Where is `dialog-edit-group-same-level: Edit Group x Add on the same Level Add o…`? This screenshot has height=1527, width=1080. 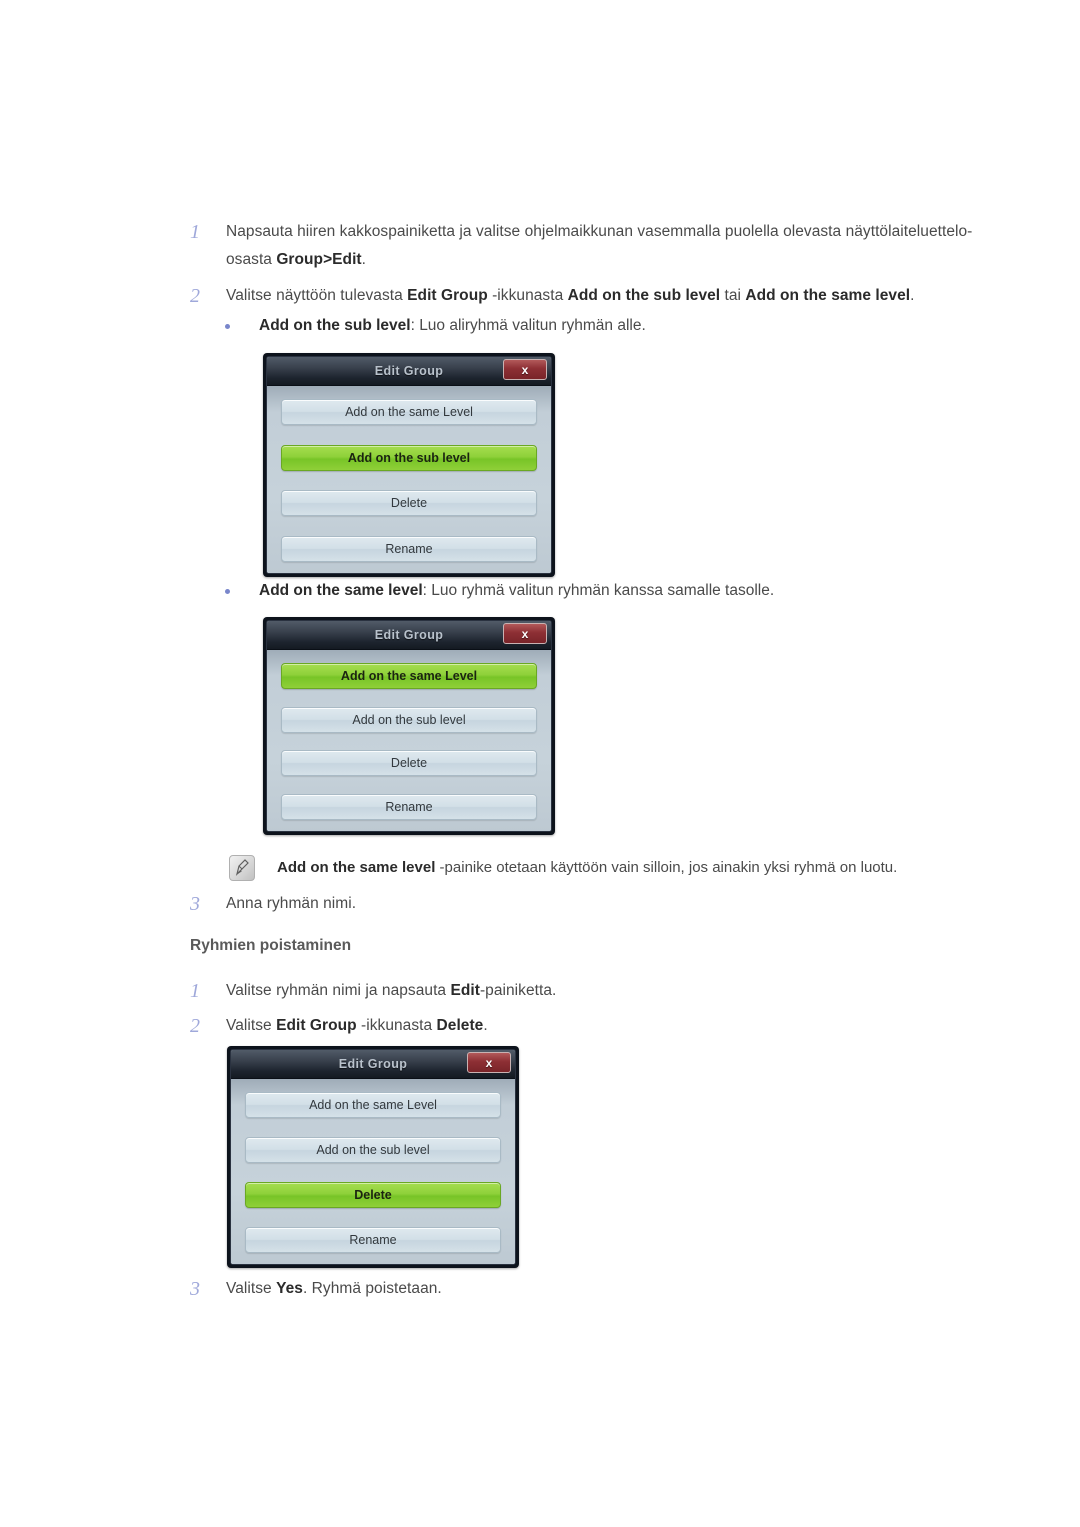
dialog-edit-group-same-level: Edit Group x Add on the same Level Add o… is located at coordinates (409, 726).